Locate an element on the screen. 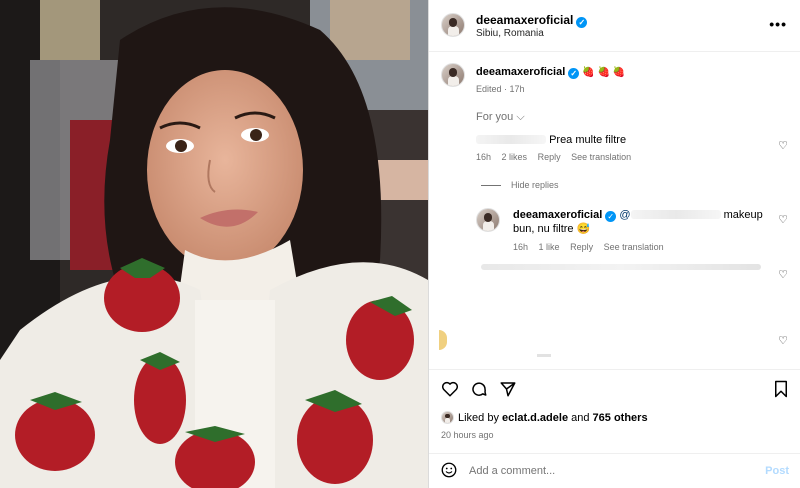 This screenshot has height=488, width=800. comment-username-redacted is located at coordinates (511, 139).